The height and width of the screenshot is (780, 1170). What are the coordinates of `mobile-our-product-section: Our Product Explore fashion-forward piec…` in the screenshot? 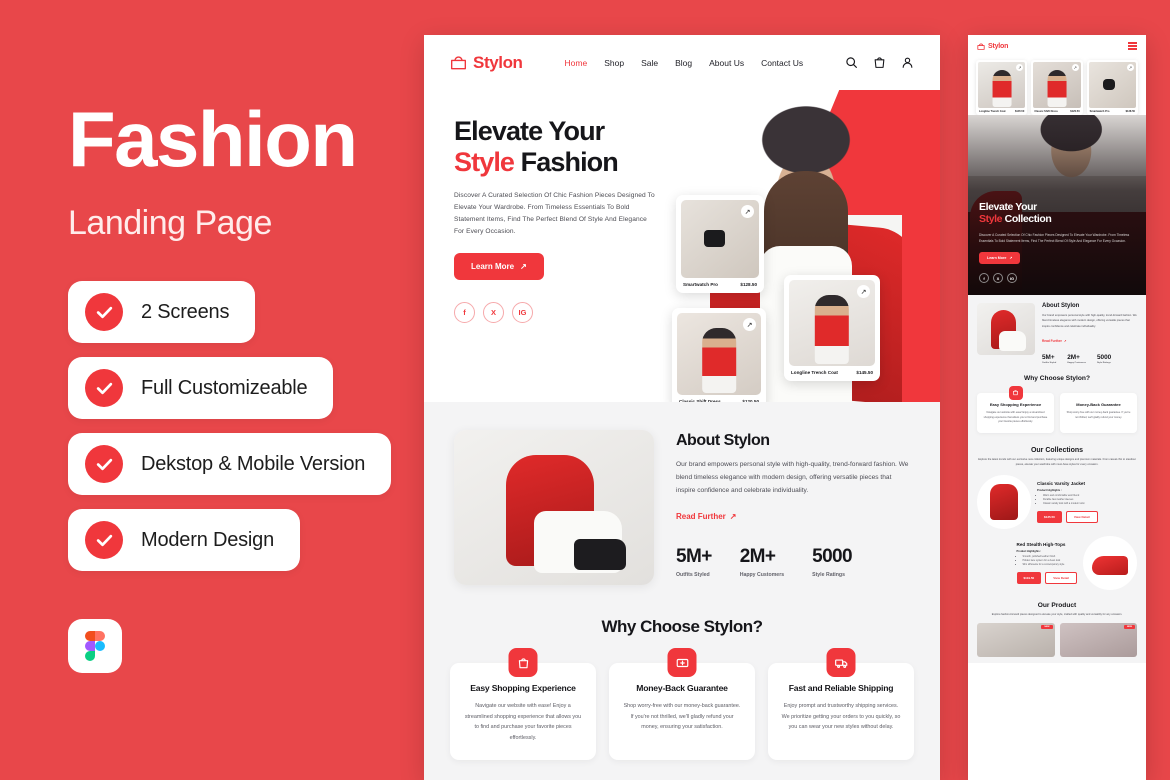 It's located at (1057, 630).